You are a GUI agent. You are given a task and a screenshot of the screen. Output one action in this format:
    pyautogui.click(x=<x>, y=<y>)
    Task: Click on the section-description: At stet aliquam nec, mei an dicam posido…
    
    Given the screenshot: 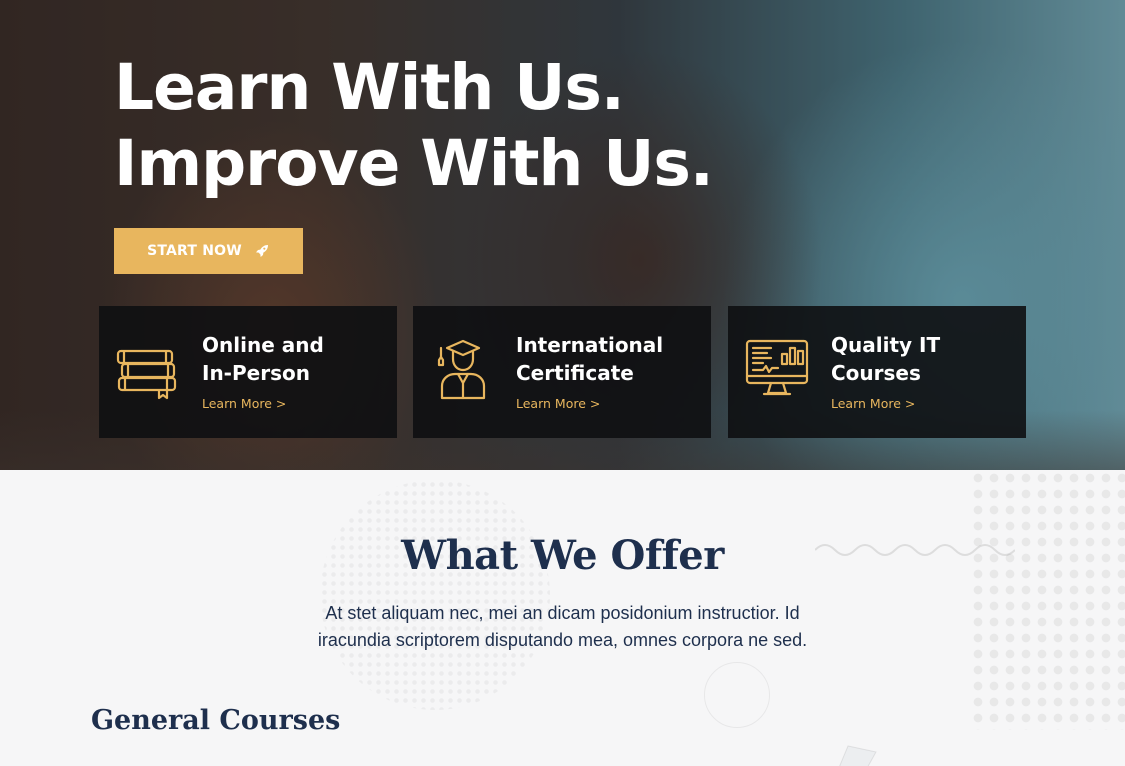 What is the action you would take?
    pyautogui.click(x=562, y=626)
    